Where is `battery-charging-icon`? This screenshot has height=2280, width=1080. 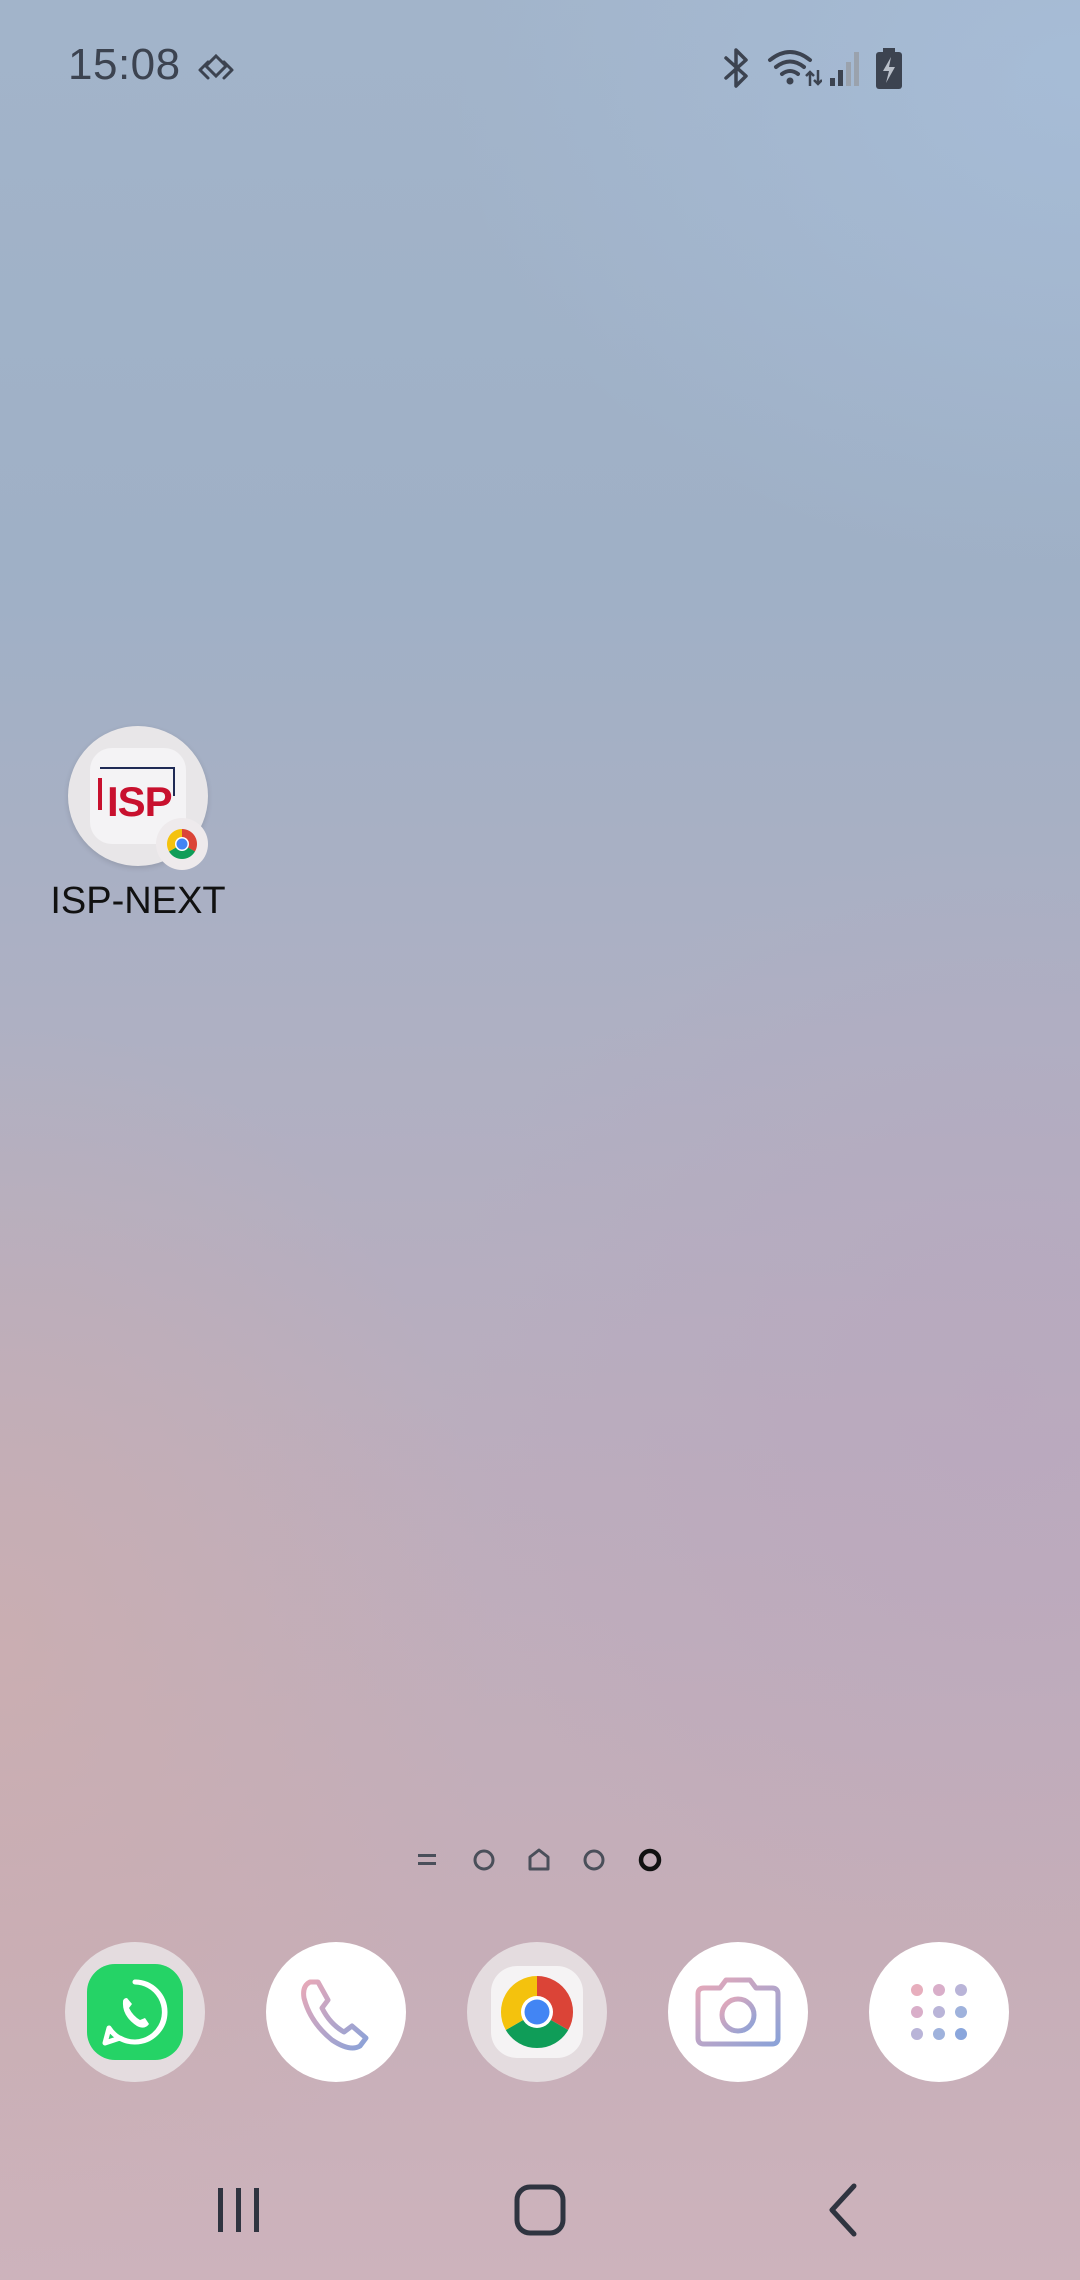
battery-charging-icon is located at coordinates (889, 71).